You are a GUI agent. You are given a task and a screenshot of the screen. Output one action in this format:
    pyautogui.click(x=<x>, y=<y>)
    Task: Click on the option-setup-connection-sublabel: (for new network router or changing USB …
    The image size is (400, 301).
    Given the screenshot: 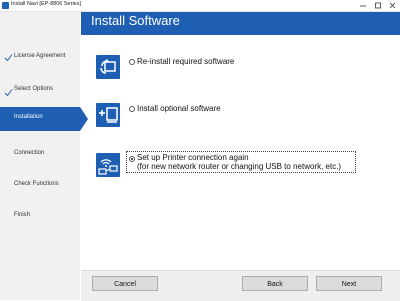 What is the action you would take?
    pyautogui.click(x=239, y=167)
    